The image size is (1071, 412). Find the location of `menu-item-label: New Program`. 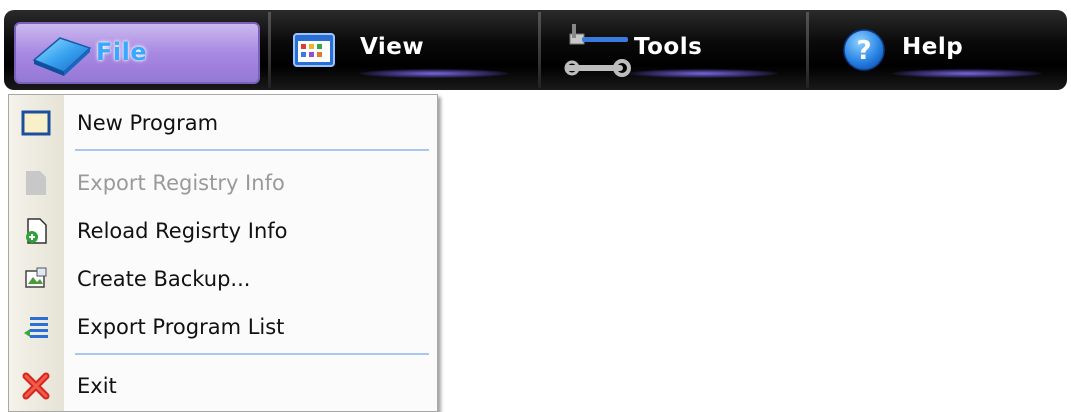

menu-item-label: New Program is located at coordinates (148, 123).